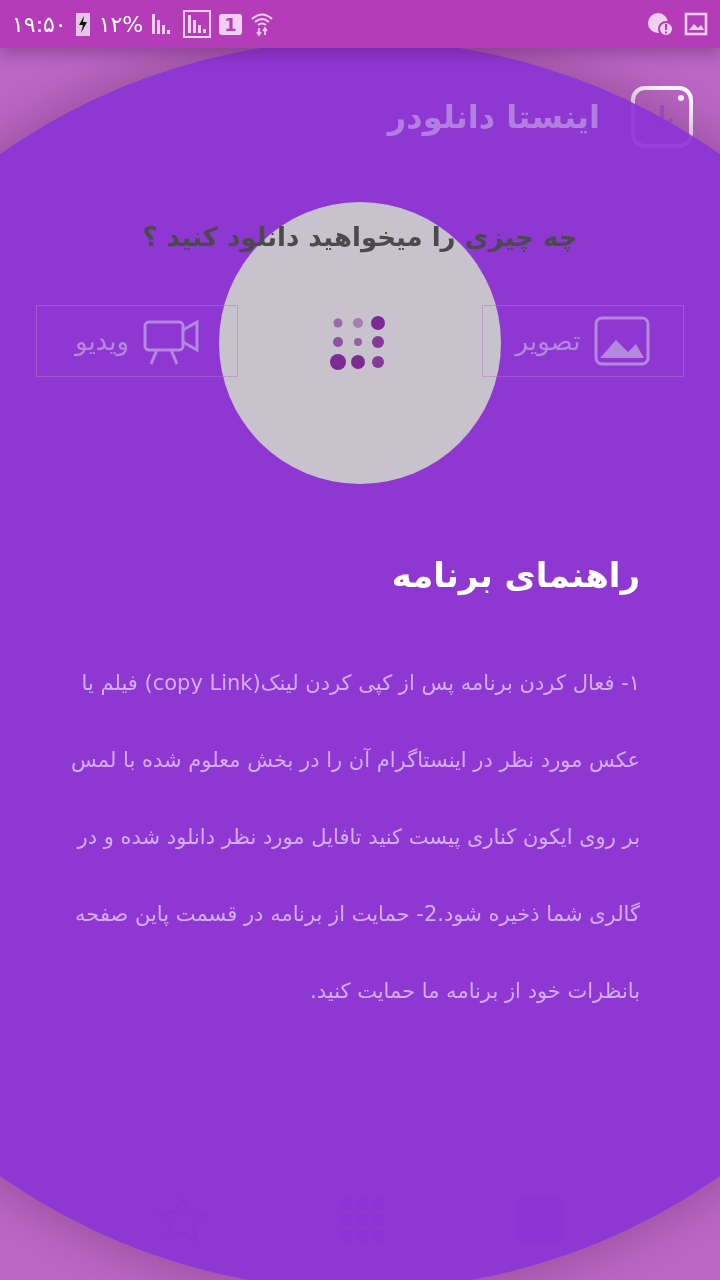 Image resolution: width=720 pixels, height=1280 pixels. Describe the element at coordinates (261, 24) in the screenshot. I see `wifi-icon` at that location.